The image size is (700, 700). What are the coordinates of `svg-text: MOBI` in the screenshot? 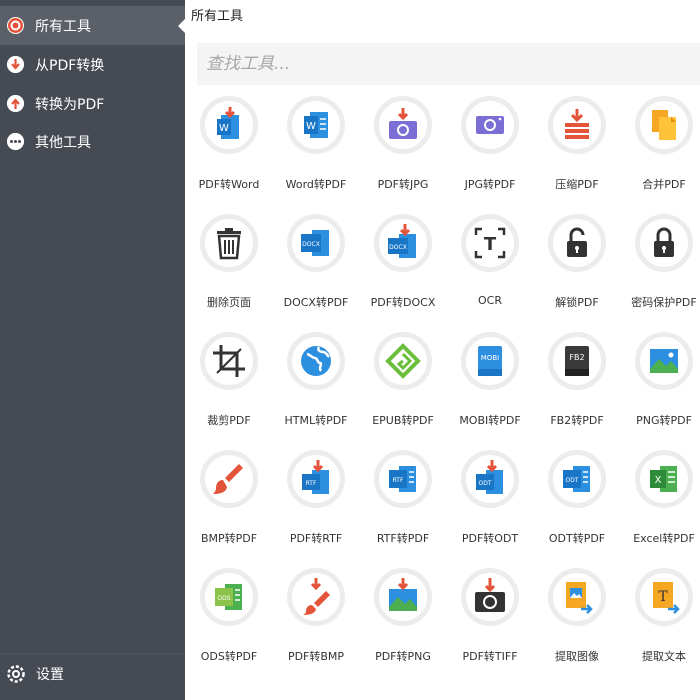 It's located at (490, 358).